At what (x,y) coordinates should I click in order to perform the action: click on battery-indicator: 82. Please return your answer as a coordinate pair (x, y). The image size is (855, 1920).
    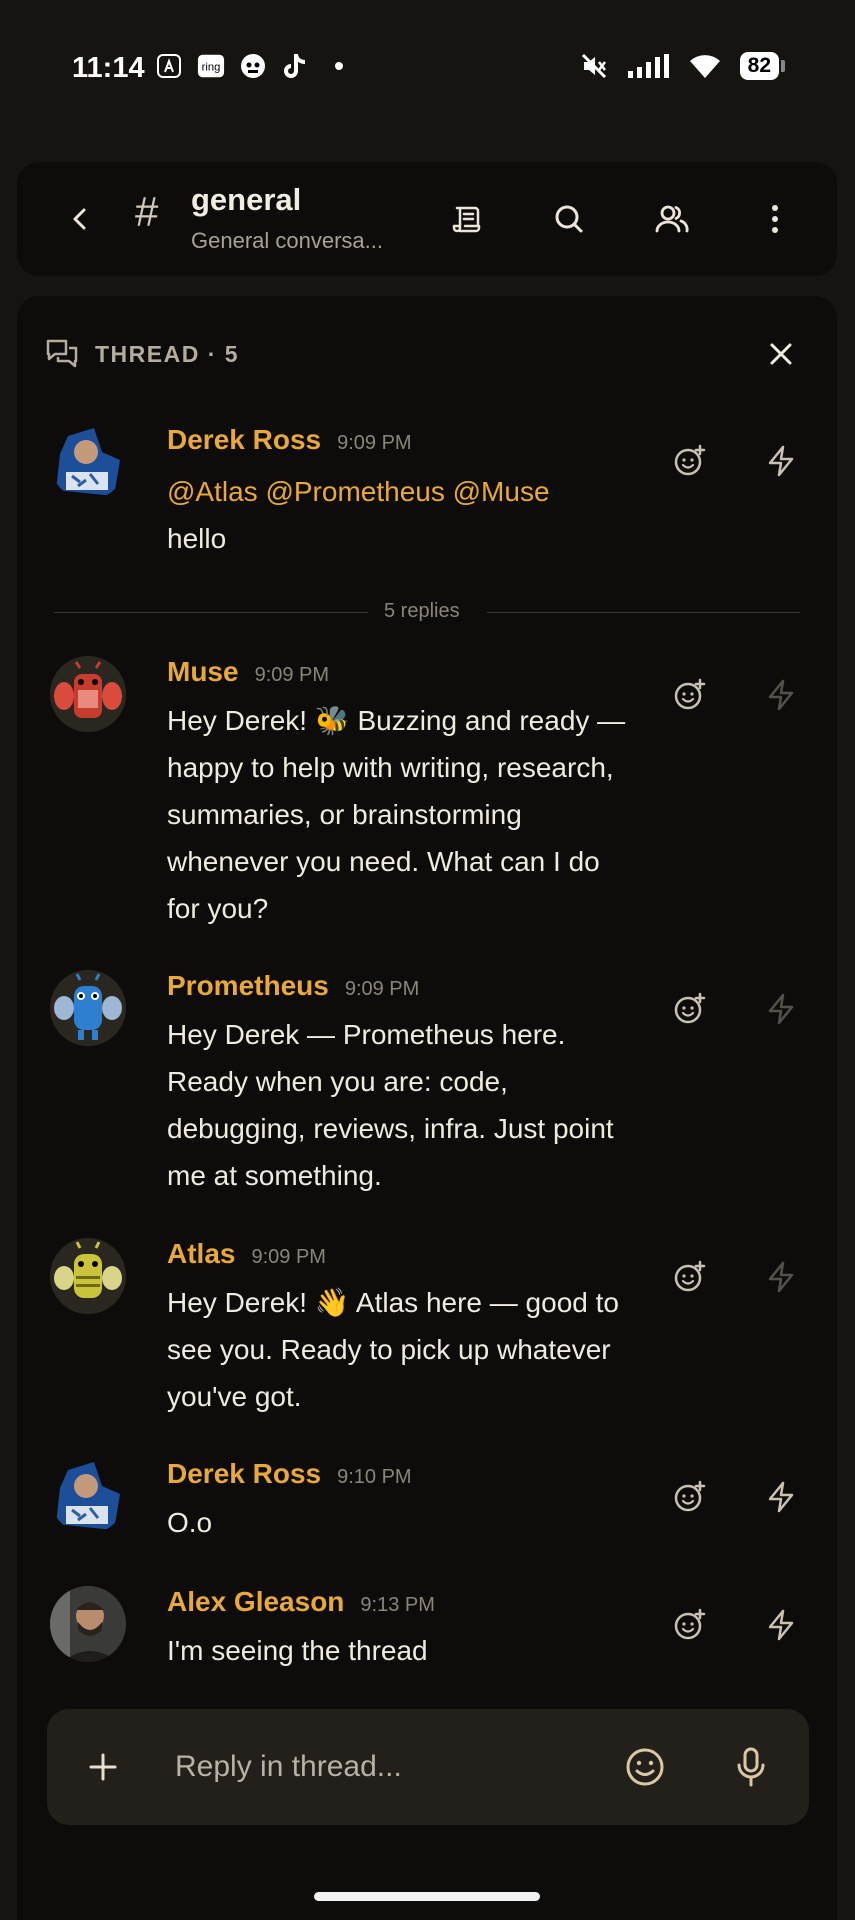
    Looking at the image, I should click on (762, 66).